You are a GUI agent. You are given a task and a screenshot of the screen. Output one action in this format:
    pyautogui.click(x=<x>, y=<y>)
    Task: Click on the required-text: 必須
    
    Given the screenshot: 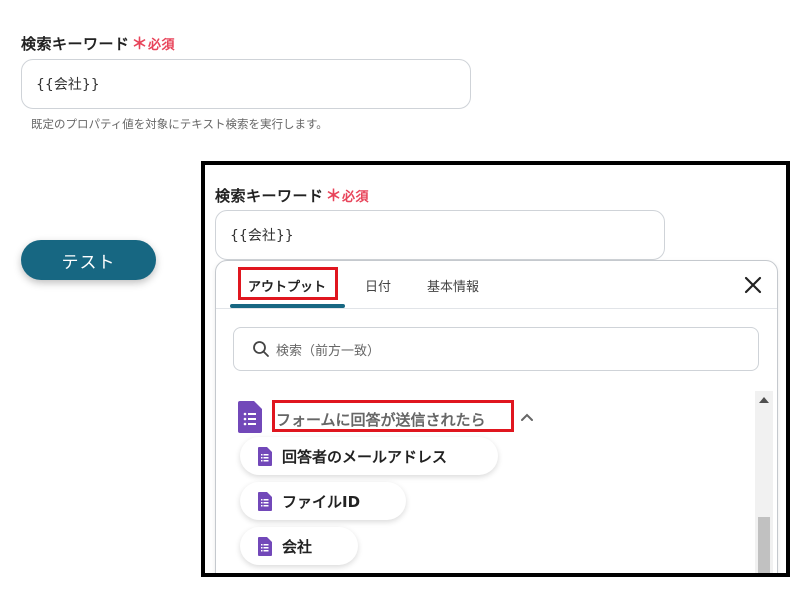 What is the action you would take?
    pyautogui.click(x=162, y=45)
    